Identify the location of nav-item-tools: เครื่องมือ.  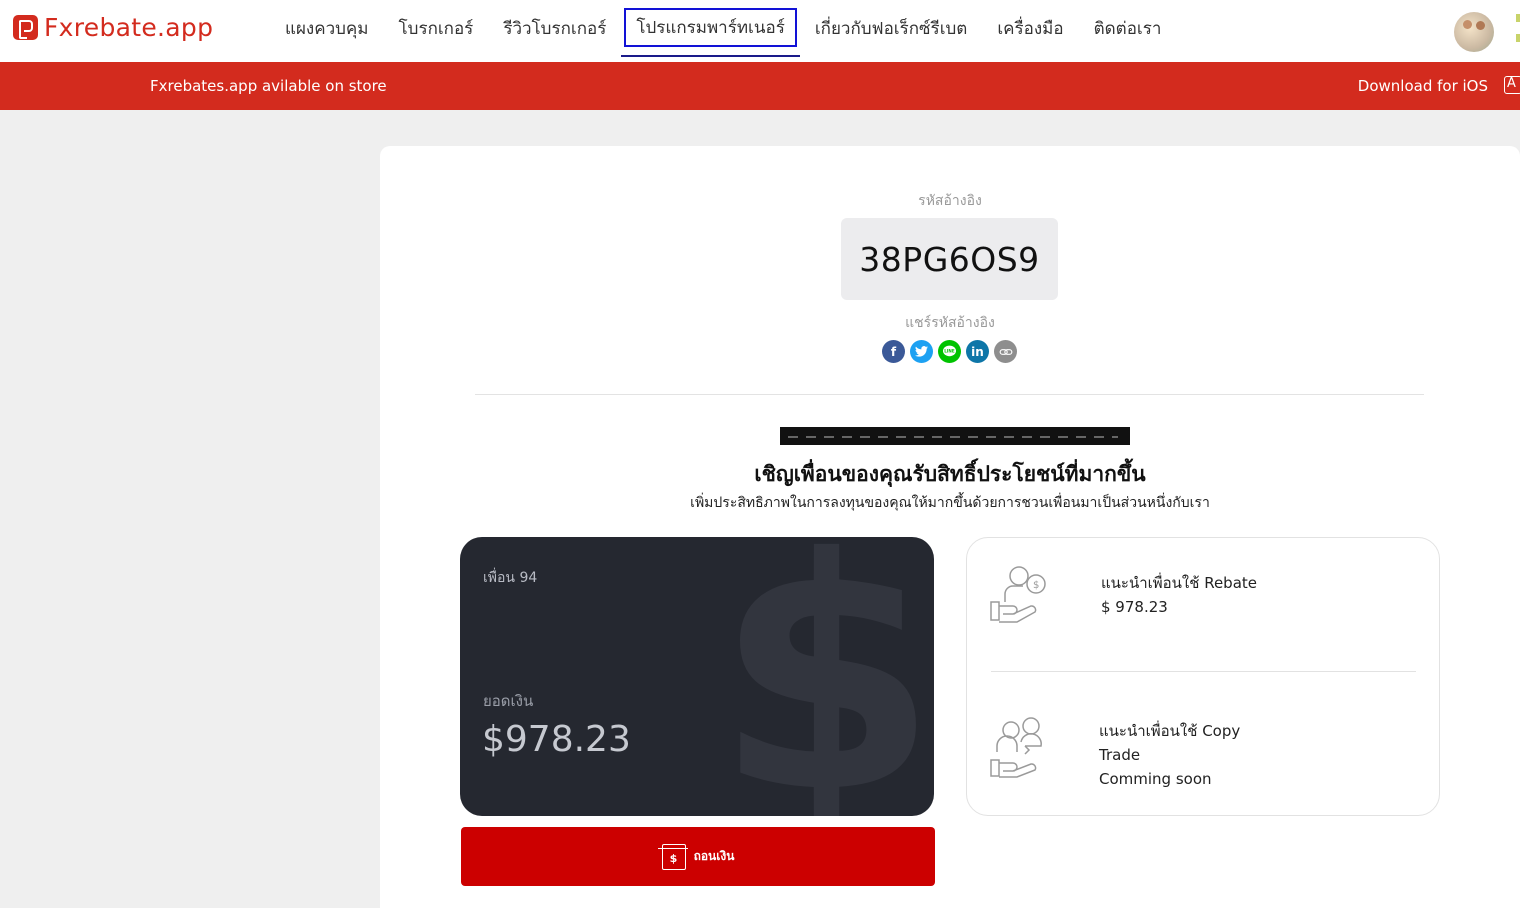
(1030, 28).